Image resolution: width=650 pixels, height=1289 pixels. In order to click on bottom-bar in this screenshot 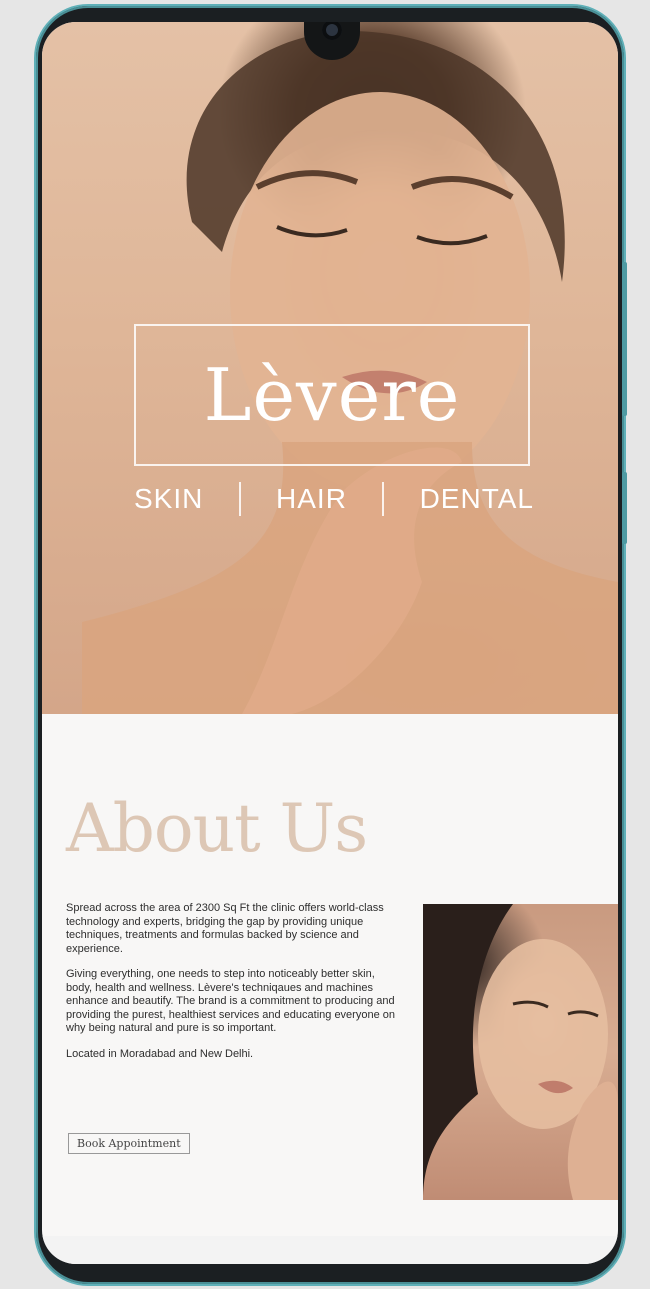, I will do `click(330, 1250)`.